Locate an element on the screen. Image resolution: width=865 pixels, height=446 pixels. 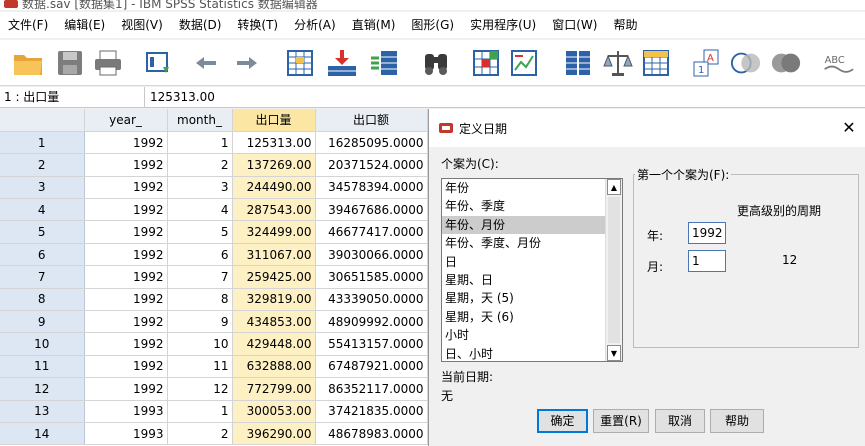
menu-direct-marketing: 直销(M) is located at coordinates (374, 25).